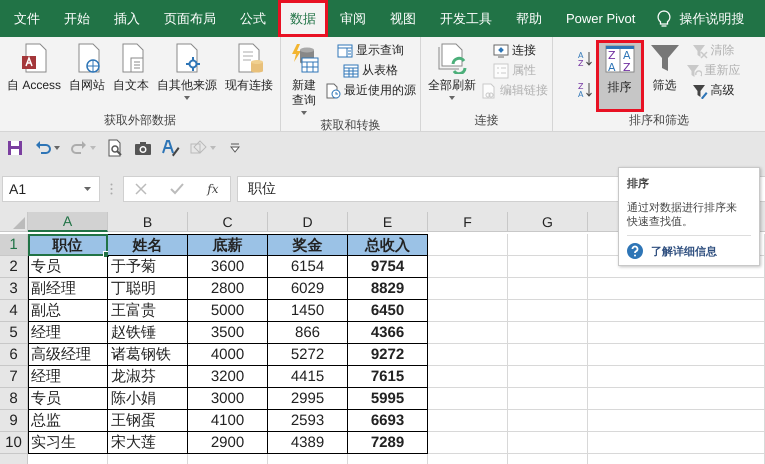  Describe the element at coordinates (68, 355) in the screenshot. I see `table-cell: 高级经理` at that location.